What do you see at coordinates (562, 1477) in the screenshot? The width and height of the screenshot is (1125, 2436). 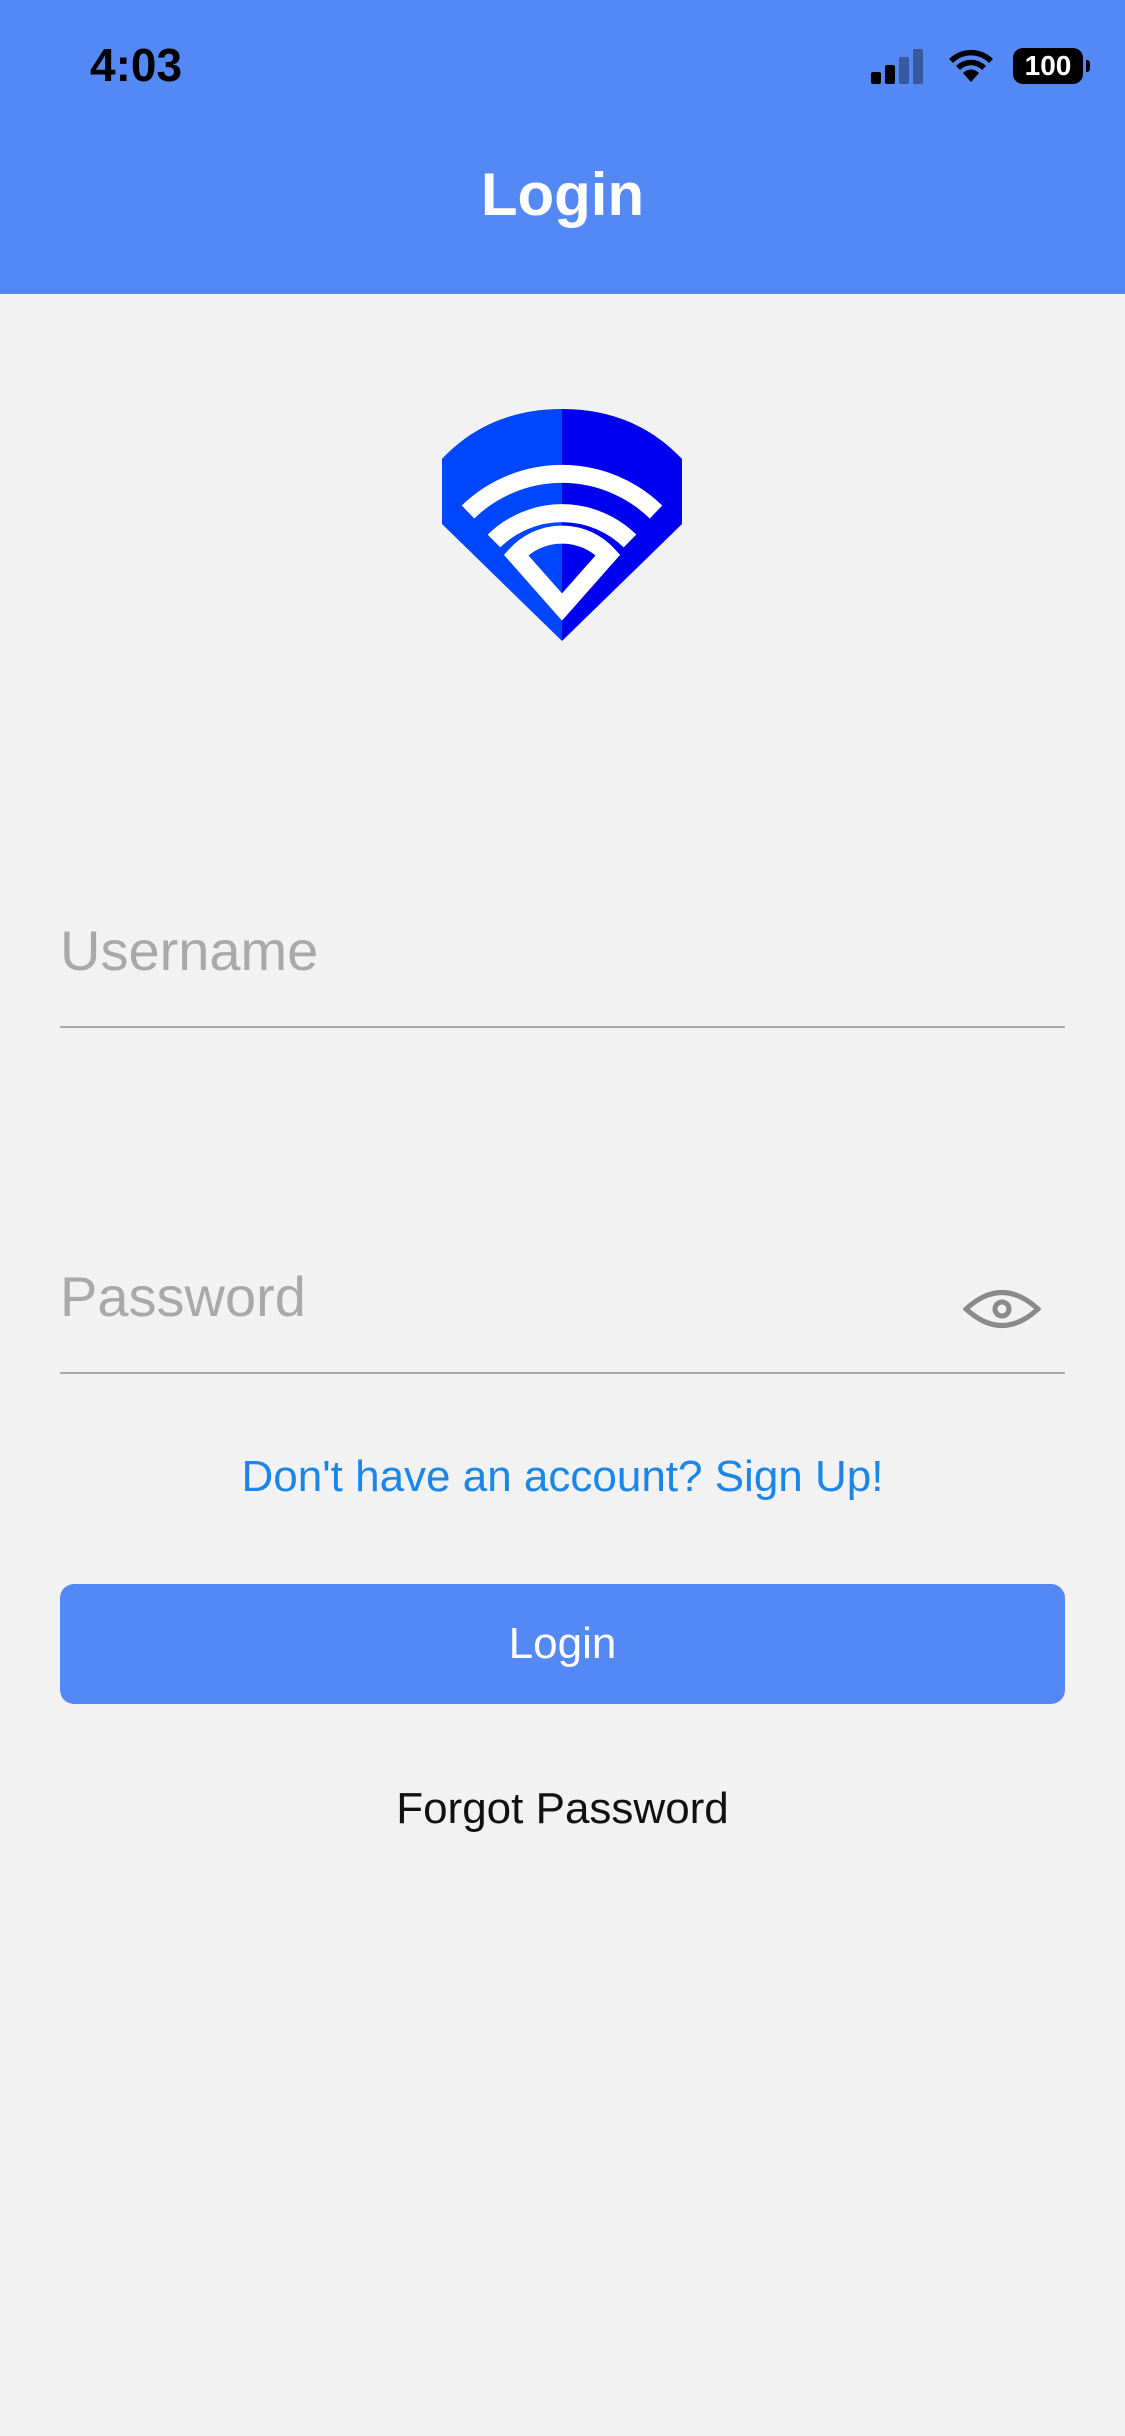 I see `signup-link: Don't have an account? Sign Up!` at bounding box center [562, 1477].